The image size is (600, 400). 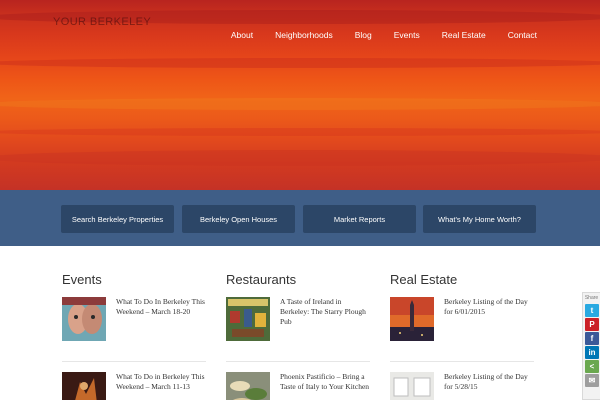 What do you see at coordinates (464, 35) in the screenshot?
I see `nav-real-estate: Real Estate` at bounding box center [464, 35].